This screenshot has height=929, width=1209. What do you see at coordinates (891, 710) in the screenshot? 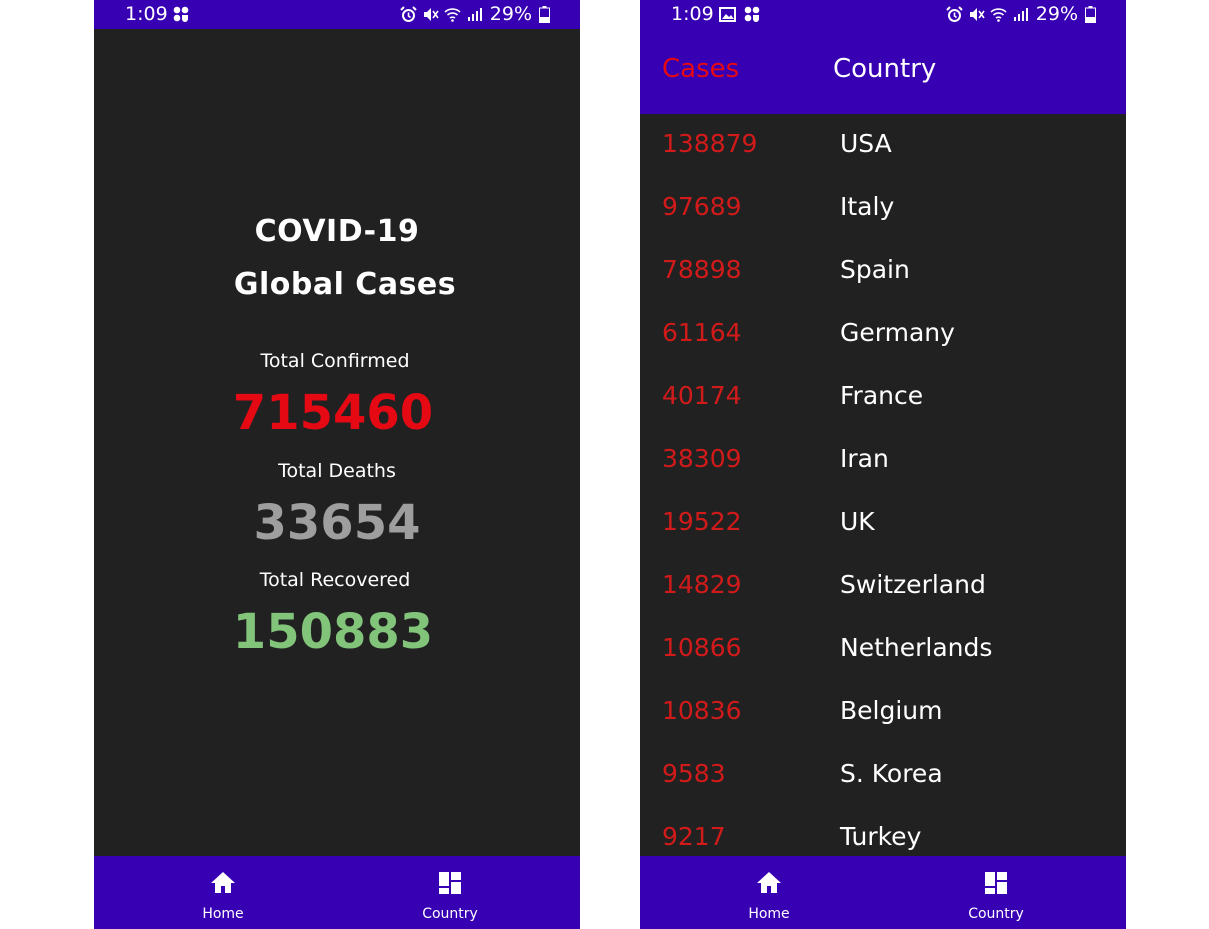
I see `row-country: Belgium` at bounding box center [891, 710].